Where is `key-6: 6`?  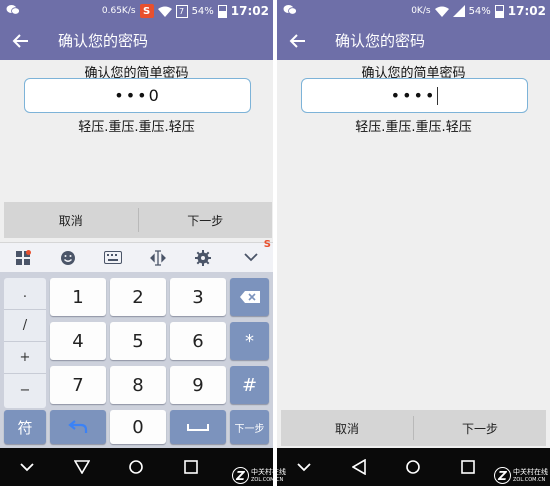
key-6: 6 is located at coordinates (198, 341).